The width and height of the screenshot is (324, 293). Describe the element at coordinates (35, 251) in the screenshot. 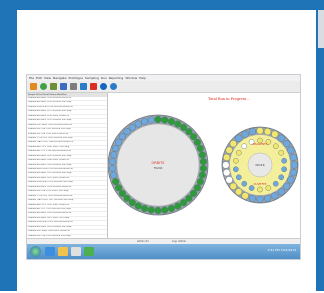

I see `start-button` at that location.